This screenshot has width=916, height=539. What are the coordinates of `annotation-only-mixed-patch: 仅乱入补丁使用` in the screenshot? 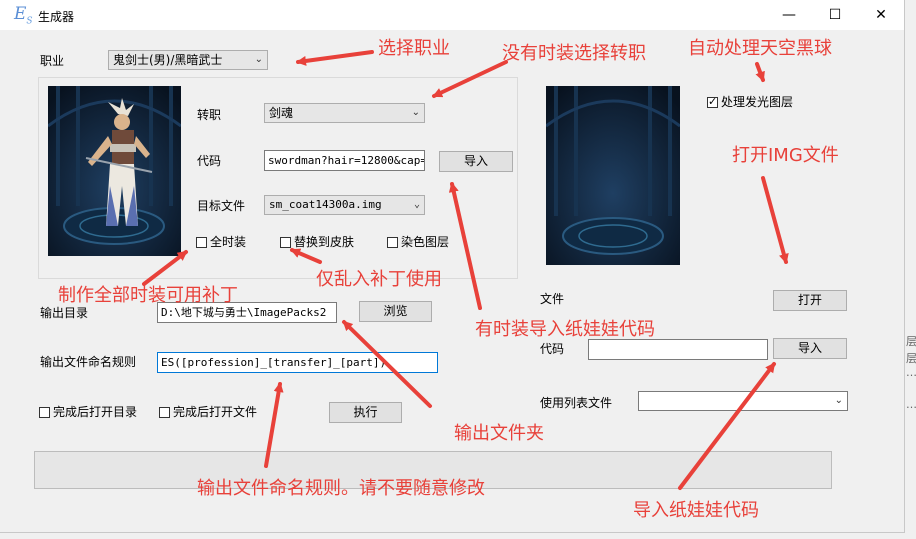 It's located at (379, 279).